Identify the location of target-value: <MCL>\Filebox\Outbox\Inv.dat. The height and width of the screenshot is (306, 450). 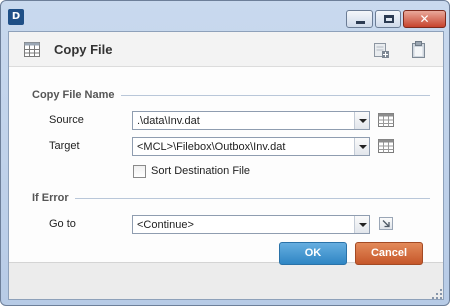
(211, 147).